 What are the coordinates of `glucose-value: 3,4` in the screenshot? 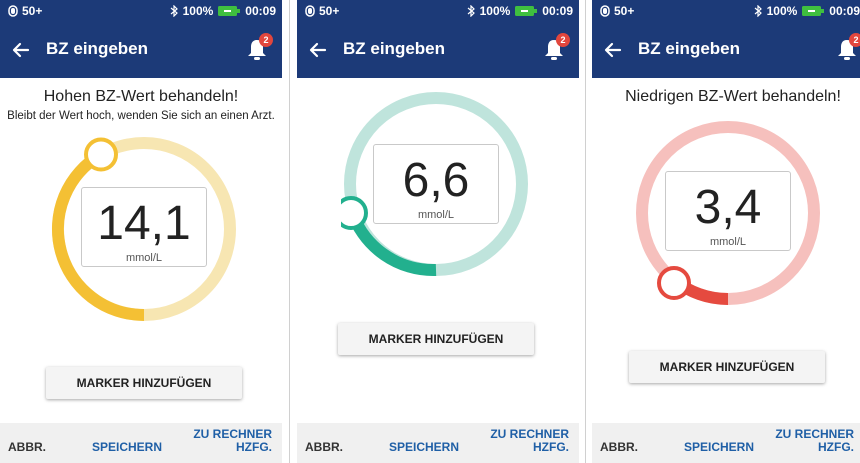 It's located at (728, 207).